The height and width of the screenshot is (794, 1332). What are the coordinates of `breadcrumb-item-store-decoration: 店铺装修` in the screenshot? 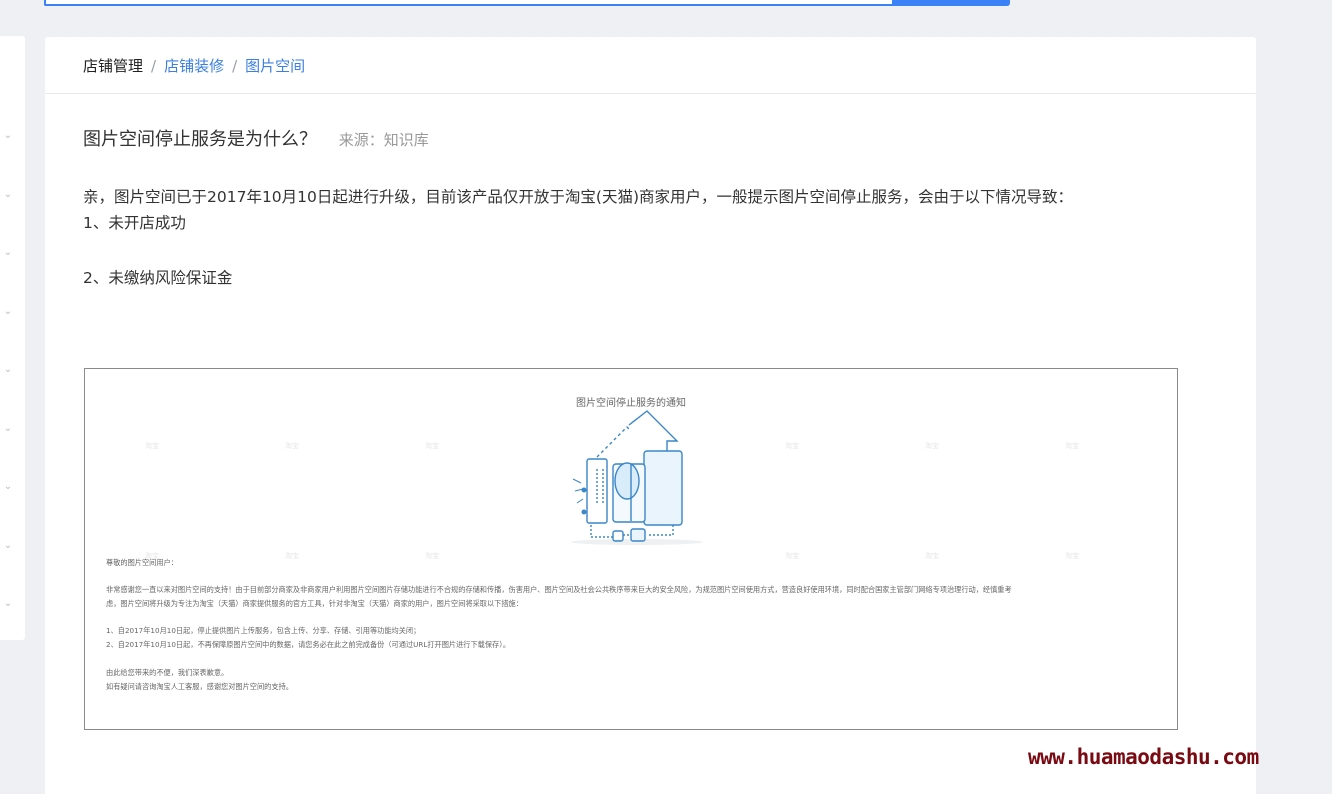 It's located at (194, 66).